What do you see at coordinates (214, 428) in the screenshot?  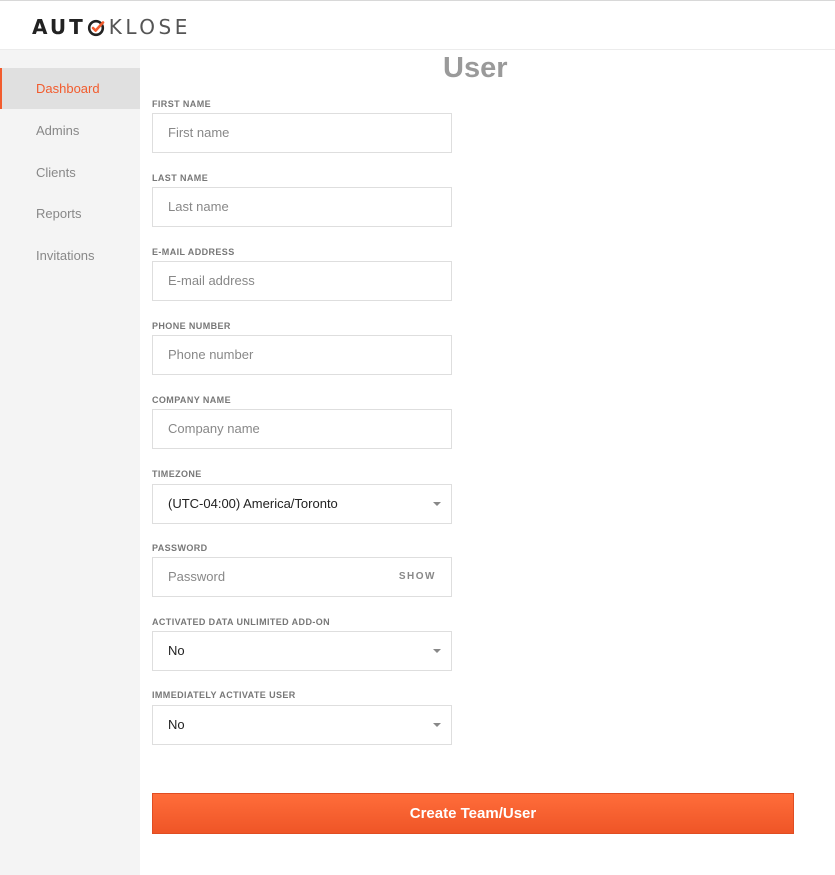 I see `company-placeholder: Company name` at bounding box center [214, 428].